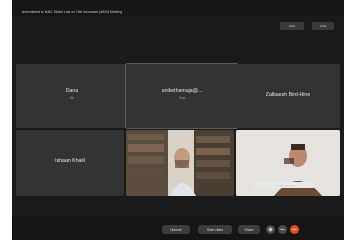 This screenshot has width=355, height=240. I want to click on chat-button: Chat, so click(323, 26).